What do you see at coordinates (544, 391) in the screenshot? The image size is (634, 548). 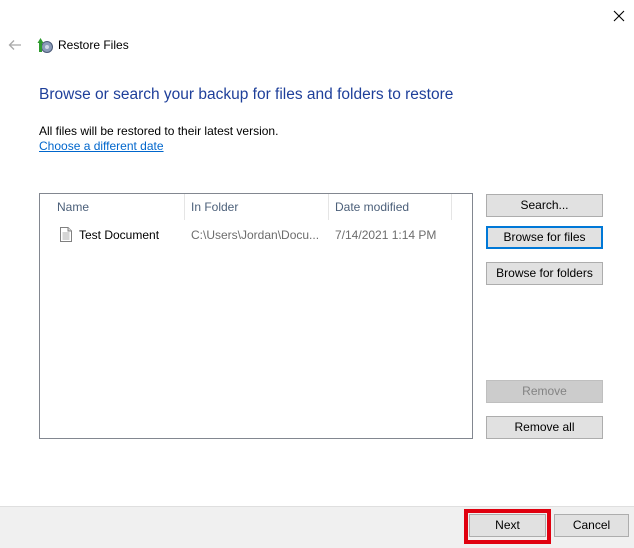 I see `remove-button: Remove` at bounding box center [544, 391].